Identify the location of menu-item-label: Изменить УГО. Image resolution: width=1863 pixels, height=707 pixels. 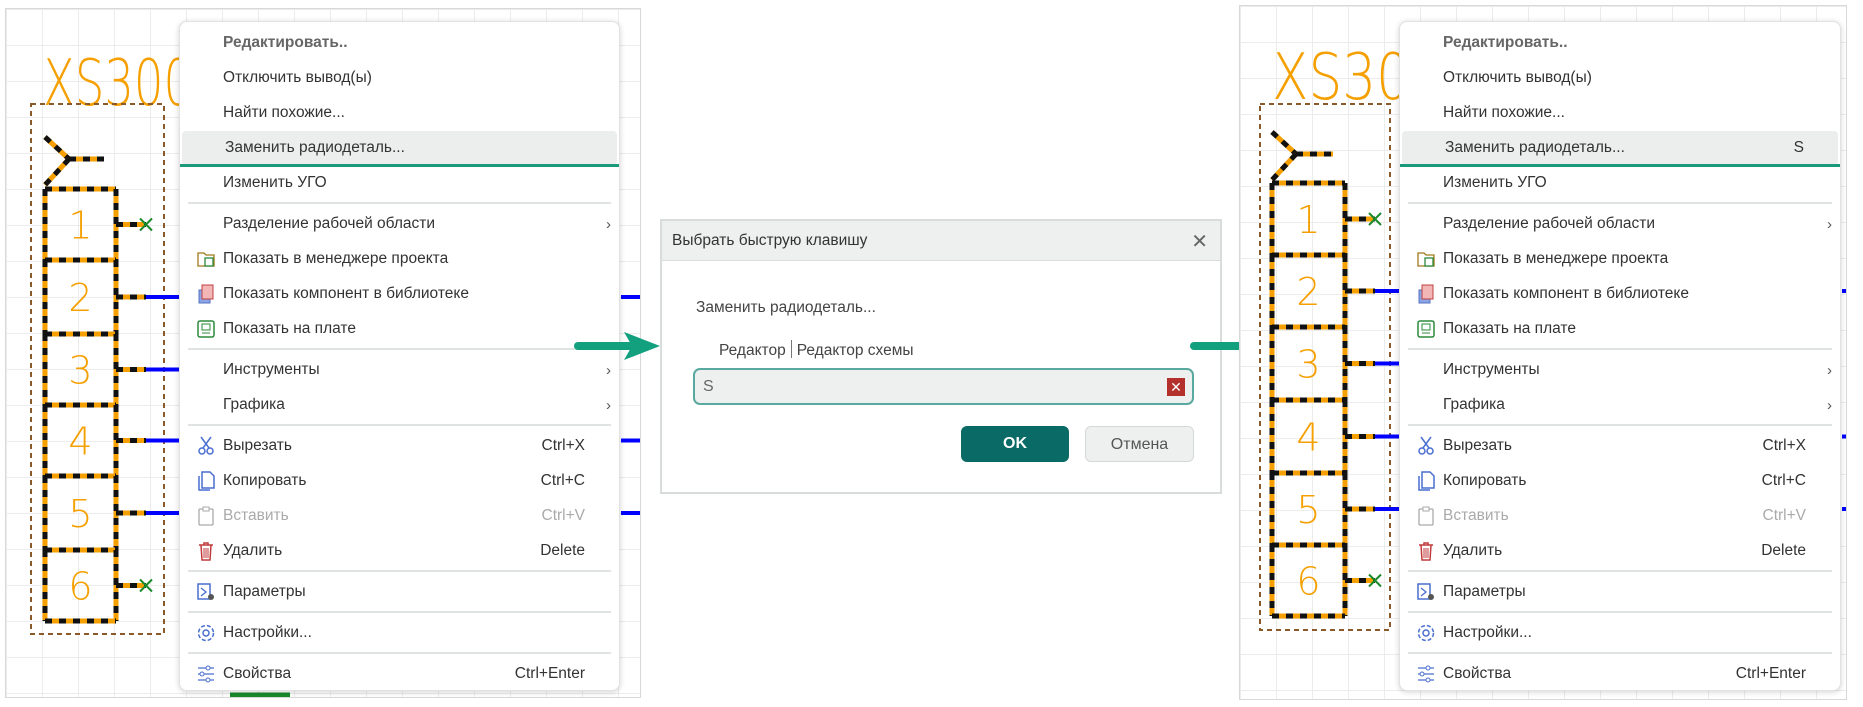
(1495, 182).